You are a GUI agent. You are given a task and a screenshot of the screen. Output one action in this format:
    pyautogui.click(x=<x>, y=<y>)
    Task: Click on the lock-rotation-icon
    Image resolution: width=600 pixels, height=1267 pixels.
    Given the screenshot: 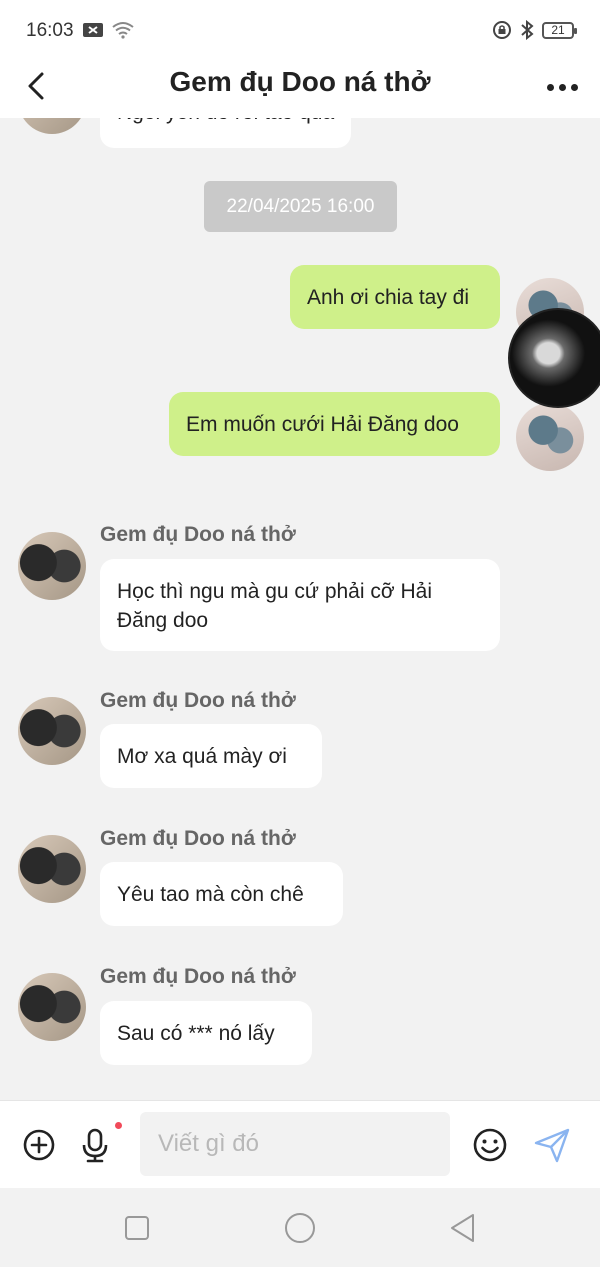 What is the action you would take?
    pyautogui.click(x=502, y=30)
    